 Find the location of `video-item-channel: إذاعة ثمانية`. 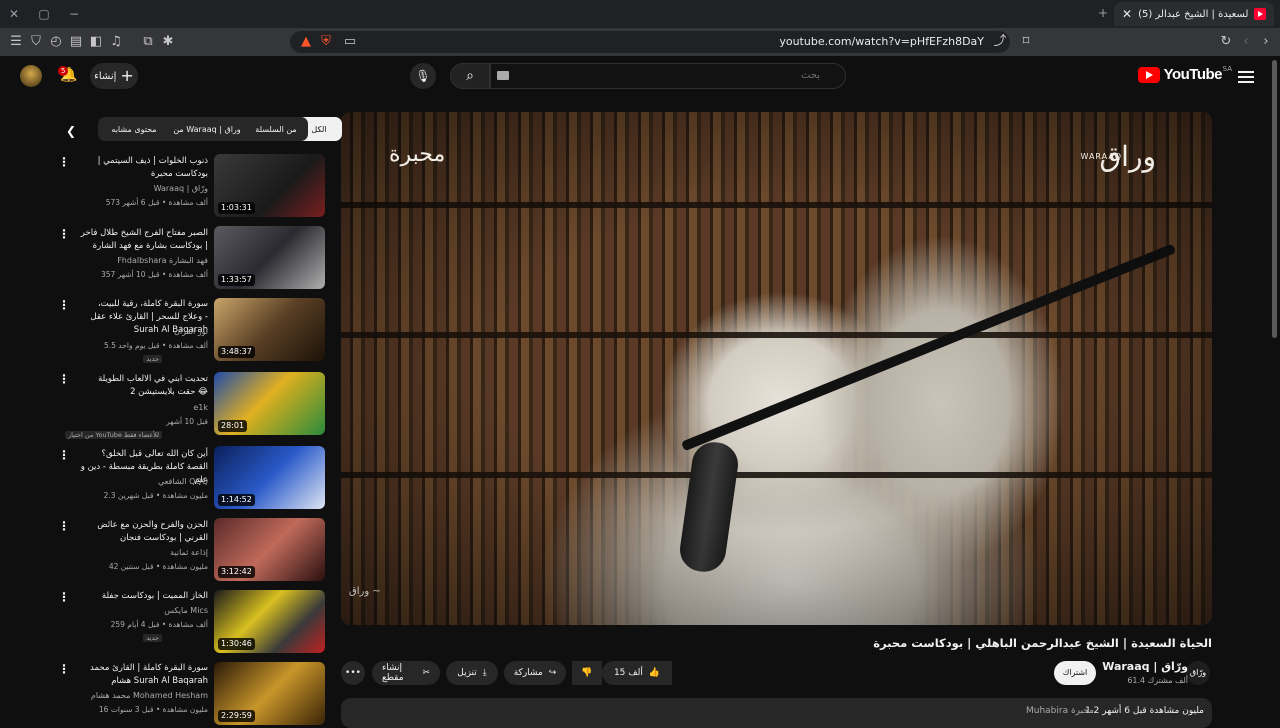

video-item-channel: إذاعة ثمانية is located at coordinates (189, 552).